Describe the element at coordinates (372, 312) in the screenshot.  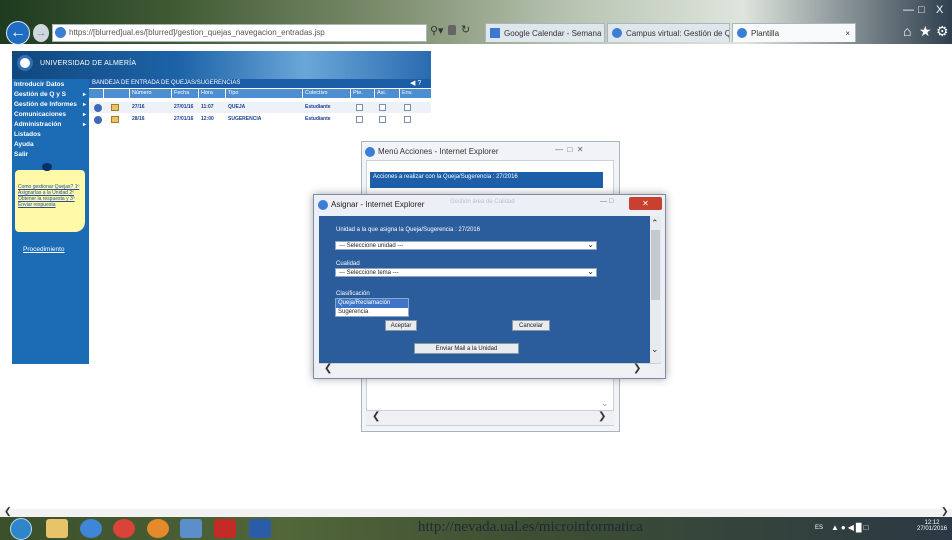
I see `option-sugerencia: Sugerencia` at that location.